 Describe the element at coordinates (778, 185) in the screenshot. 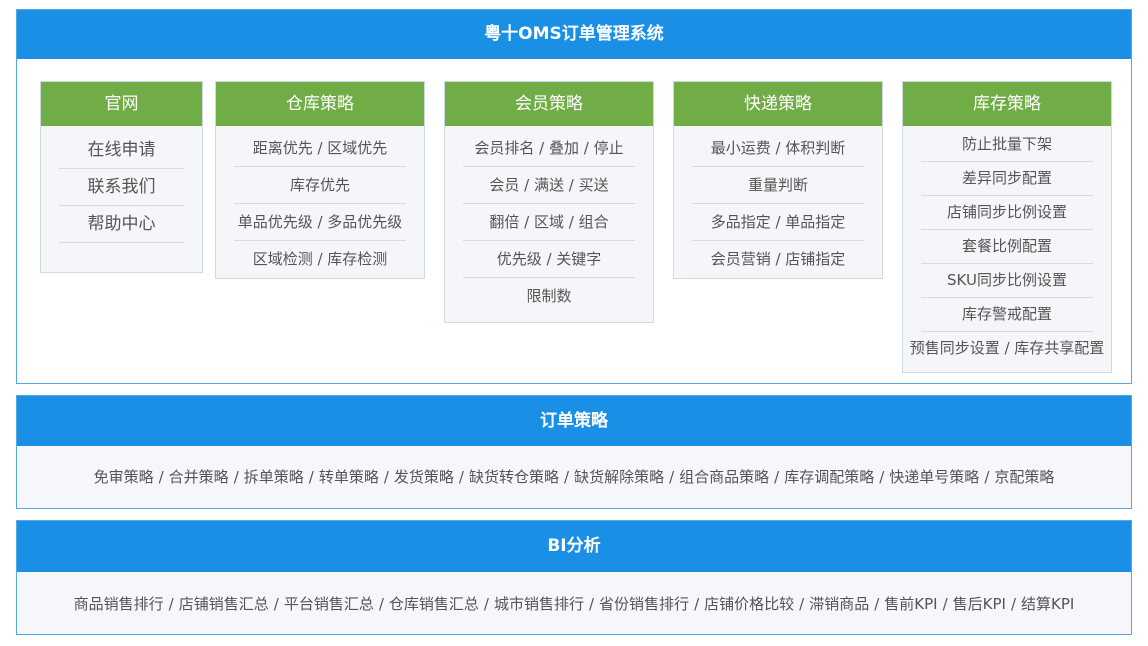

I see `express-strategy-item: 重量判断` at that location.